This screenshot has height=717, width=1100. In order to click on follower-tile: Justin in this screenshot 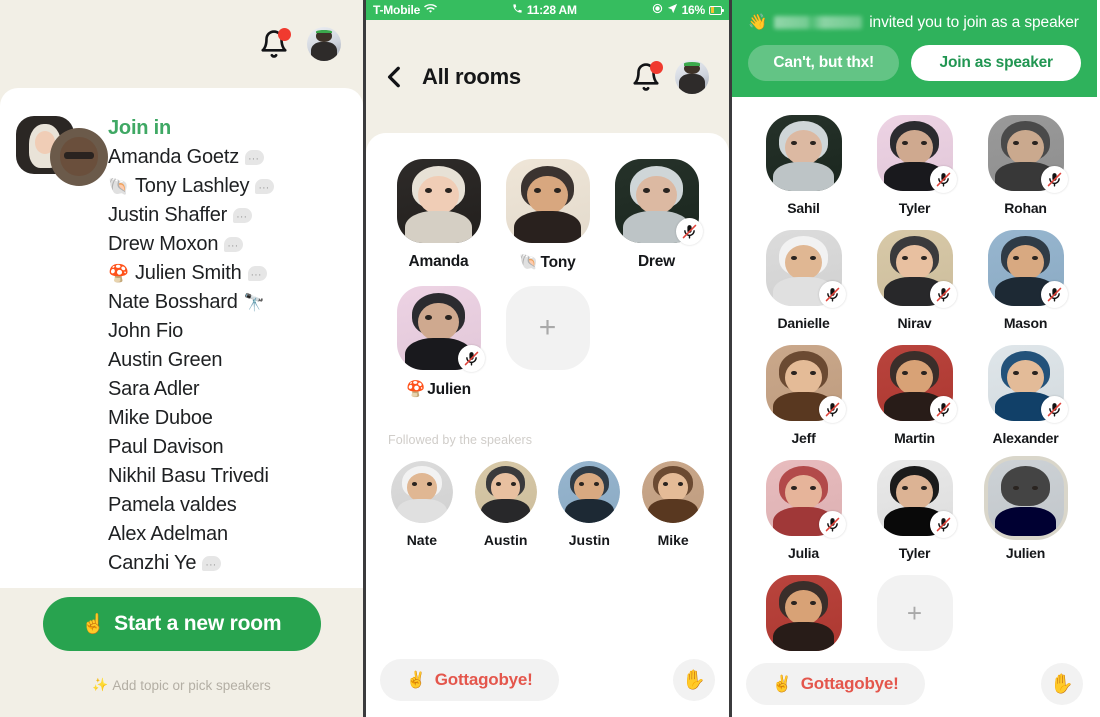, I will do `click(590, 504)`.